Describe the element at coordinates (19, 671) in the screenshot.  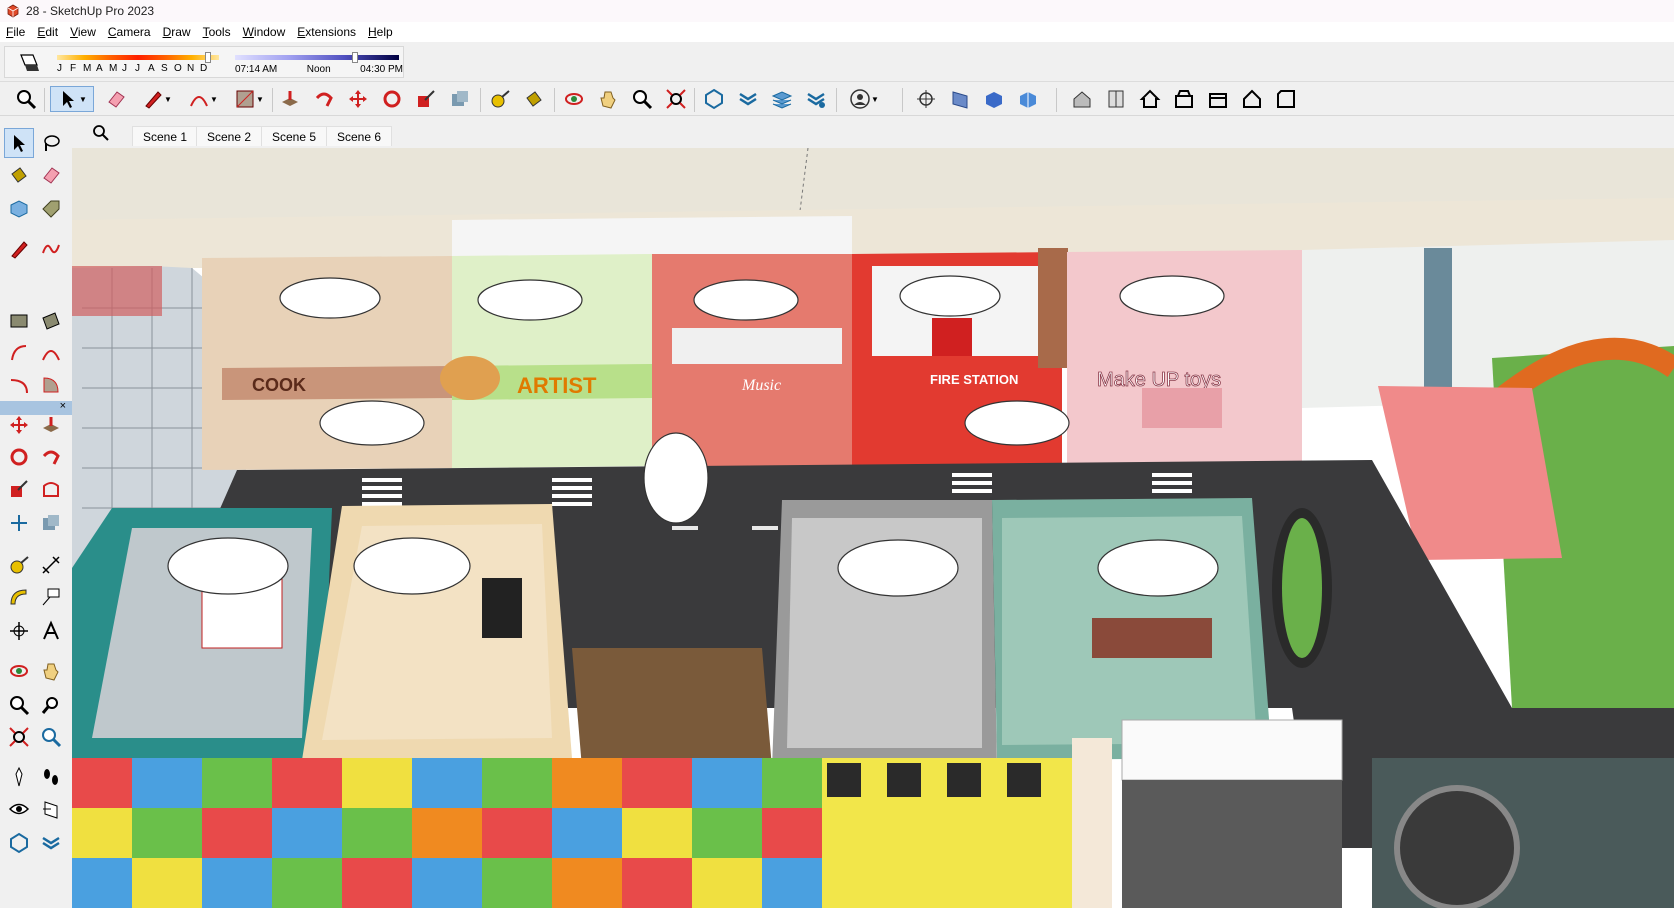
I see `orbit-tool` at that location.